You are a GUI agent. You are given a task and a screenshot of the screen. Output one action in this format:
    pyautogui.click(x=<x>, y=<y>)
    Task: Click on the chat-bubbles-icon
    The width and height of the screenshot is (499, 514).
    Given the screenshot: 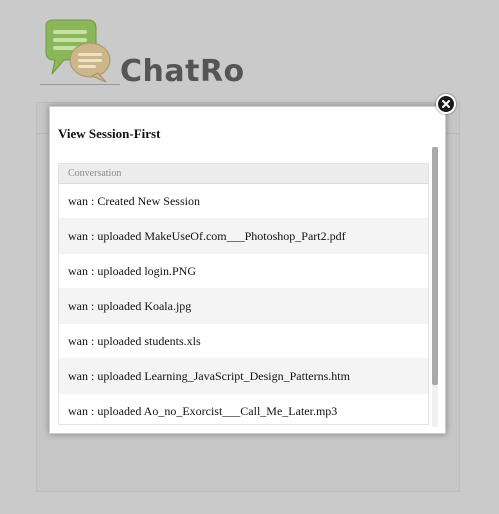 What is the action you would take?
    pyautogui.click(x=78, y=51)
    